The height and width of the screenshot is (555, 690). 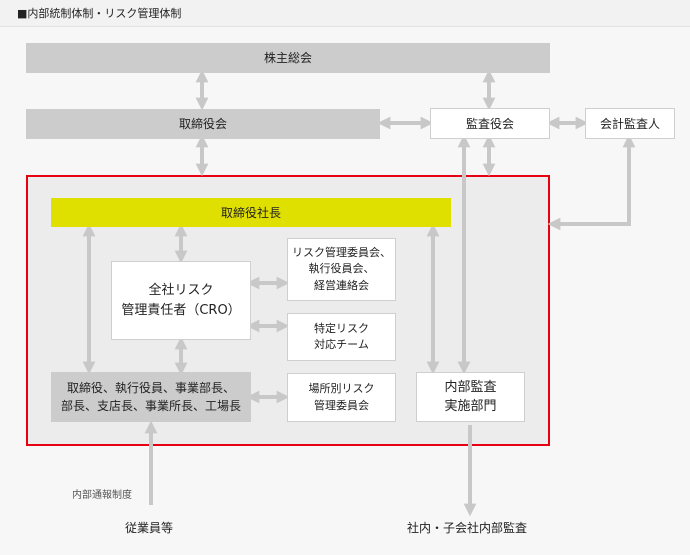 I want to click on shareholders-meeting-box: 株主総会, so click(x=288, y=58).